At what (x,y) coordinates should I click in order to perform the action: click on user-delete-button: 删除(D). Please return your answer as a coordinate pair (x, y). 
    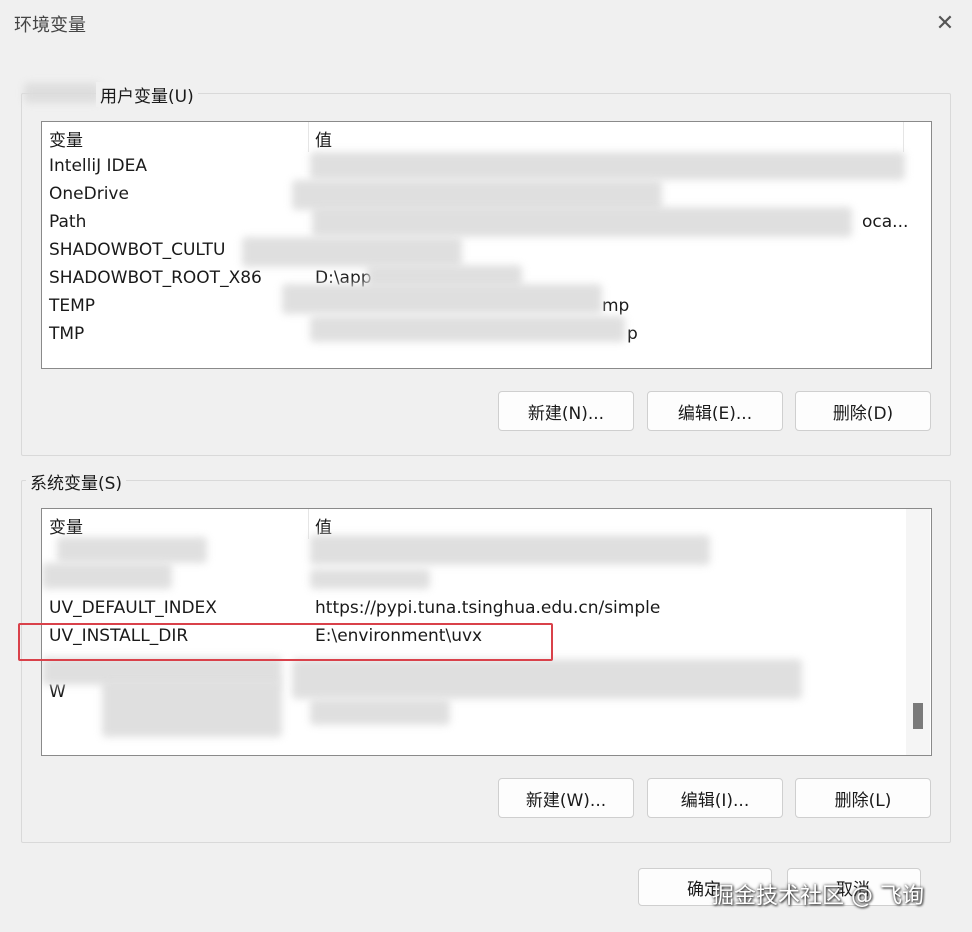
    Looking at the image, I should click on (863, 411).